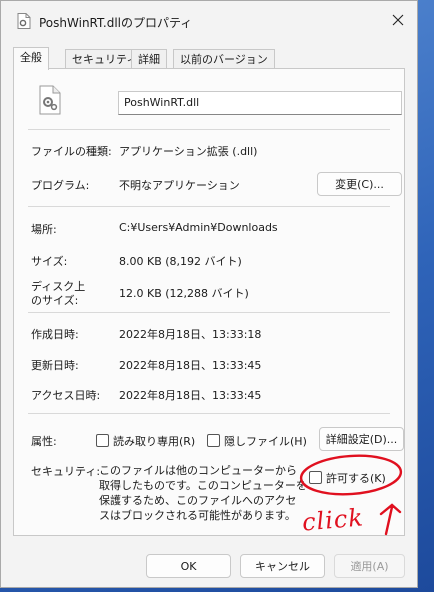 This screenshot has width=434, height=592. Describe the element at coordinates (390, 519) in the screenshot. I see `annotation-arrow` at that location.